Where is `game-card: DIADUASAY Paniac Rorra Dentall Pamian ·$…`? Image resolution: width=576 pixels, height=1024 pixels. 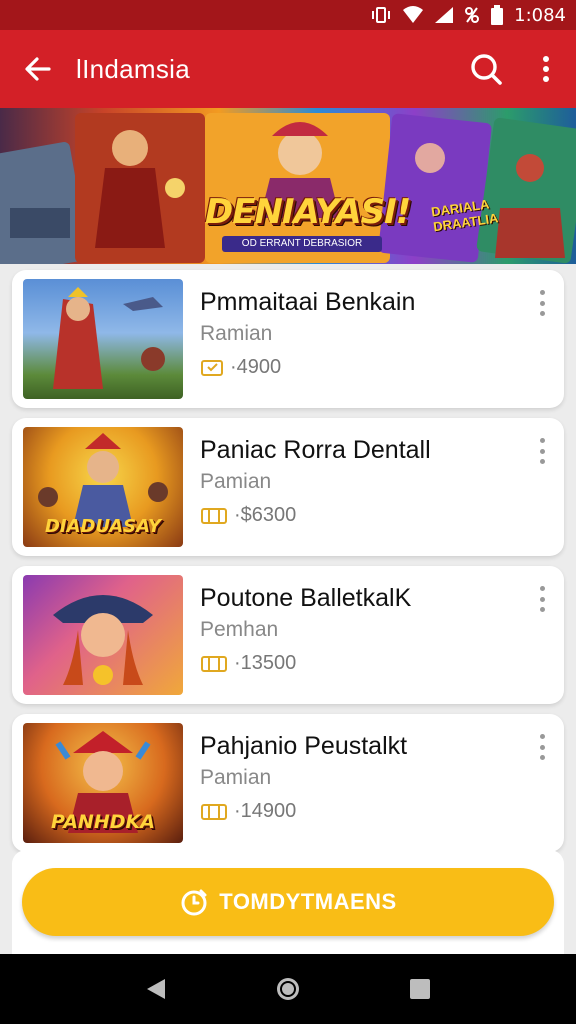 game-card: DIADUASAY Paniac Rorra Dentall Pamian ·$… is located at coordinates (288, 487).